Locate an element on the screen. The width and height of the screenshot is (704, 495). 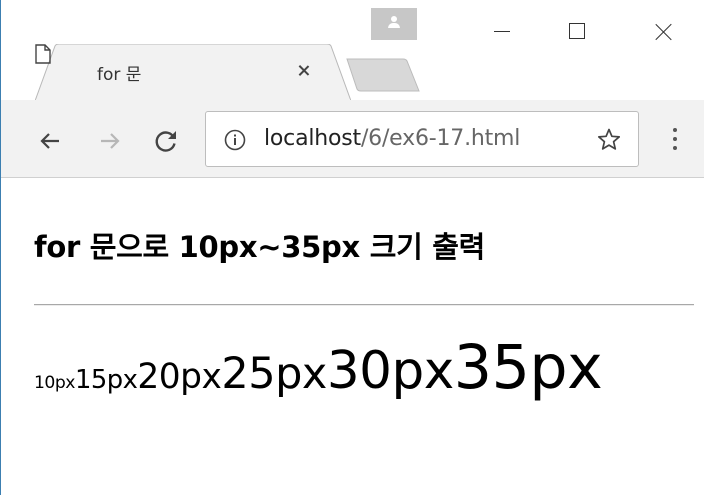
person-icon is located at coordinates (394, 19).